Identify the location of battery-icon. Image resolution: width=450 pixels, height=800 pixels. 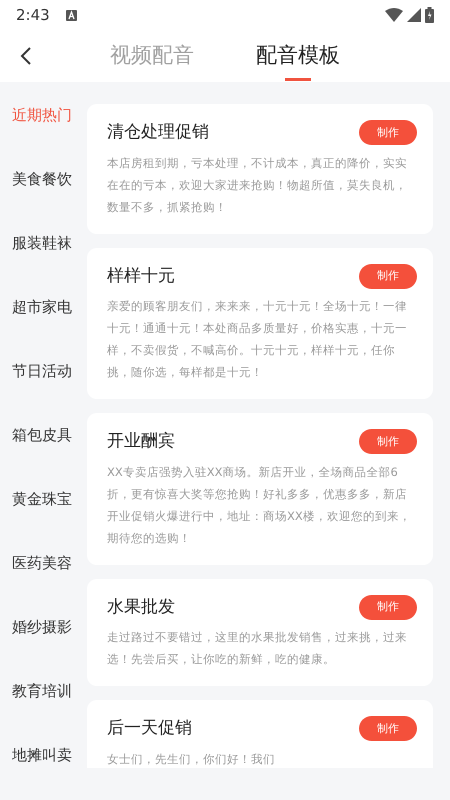
(429, 15).